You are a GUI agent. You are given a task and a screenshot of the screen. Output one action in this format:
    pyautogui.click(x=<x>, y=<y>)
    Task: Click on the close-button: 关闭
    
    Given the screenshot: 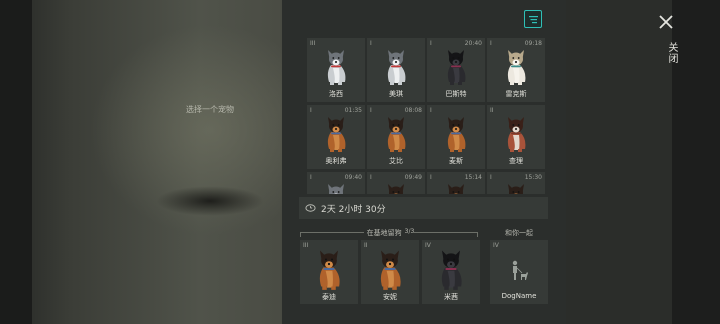 What is the action you would take?
    pyautogui.click(x=667, y=40)
    